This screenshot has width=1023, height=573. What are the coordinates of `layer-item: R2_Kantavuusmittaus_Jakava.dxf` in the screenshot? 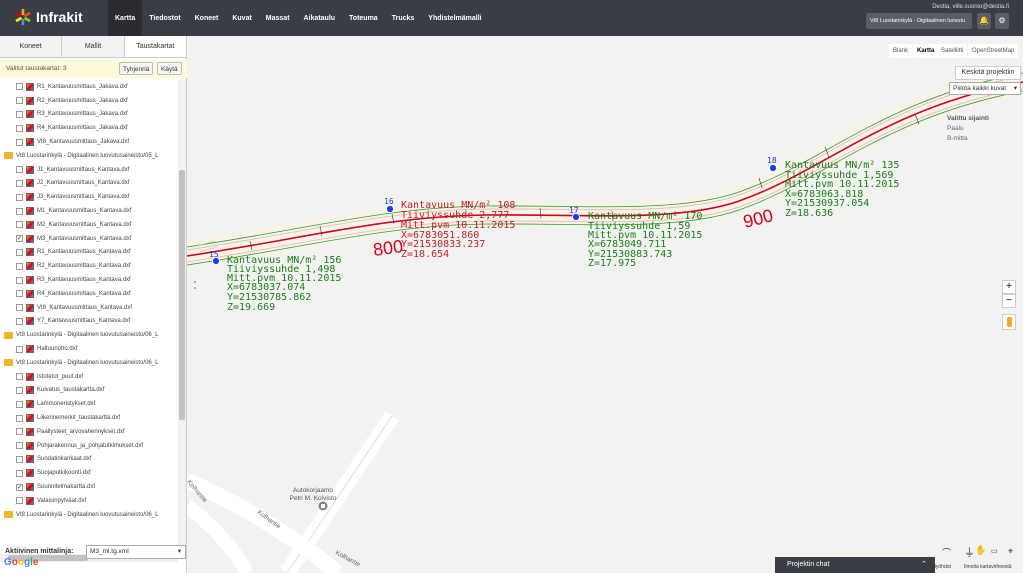 It's located at (89, 101).